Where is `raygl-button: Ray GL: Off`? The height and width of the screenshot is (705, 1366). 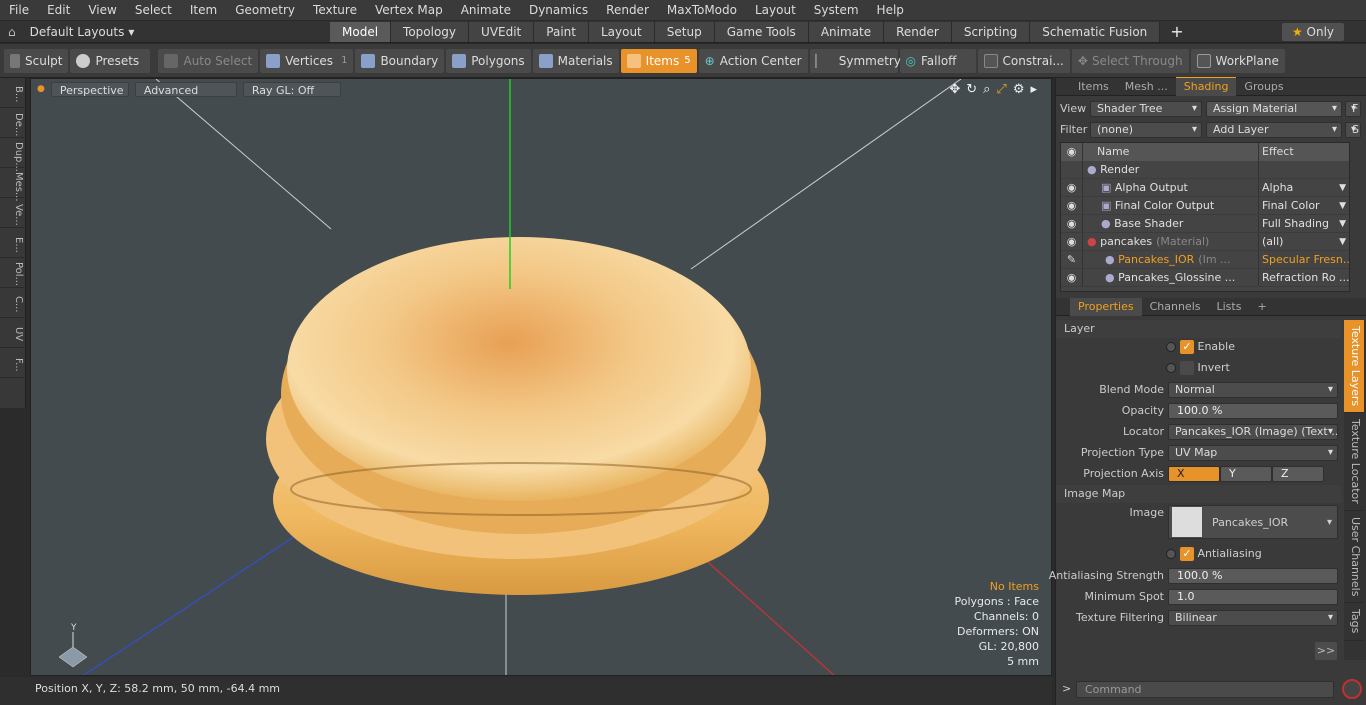
raygl-button: Ray GL: Off is located at coordinates (291, 89).